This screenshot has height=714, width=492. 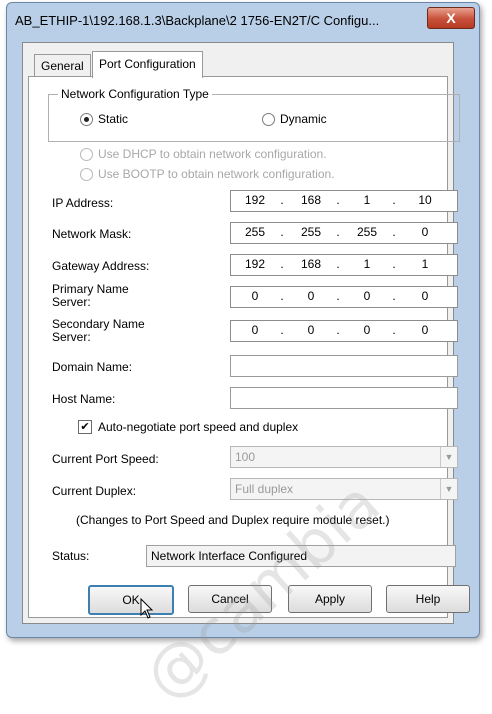 I want to click on ip-address-field: 192 . 168 . 1 . 10, so click(x=344, y=201).